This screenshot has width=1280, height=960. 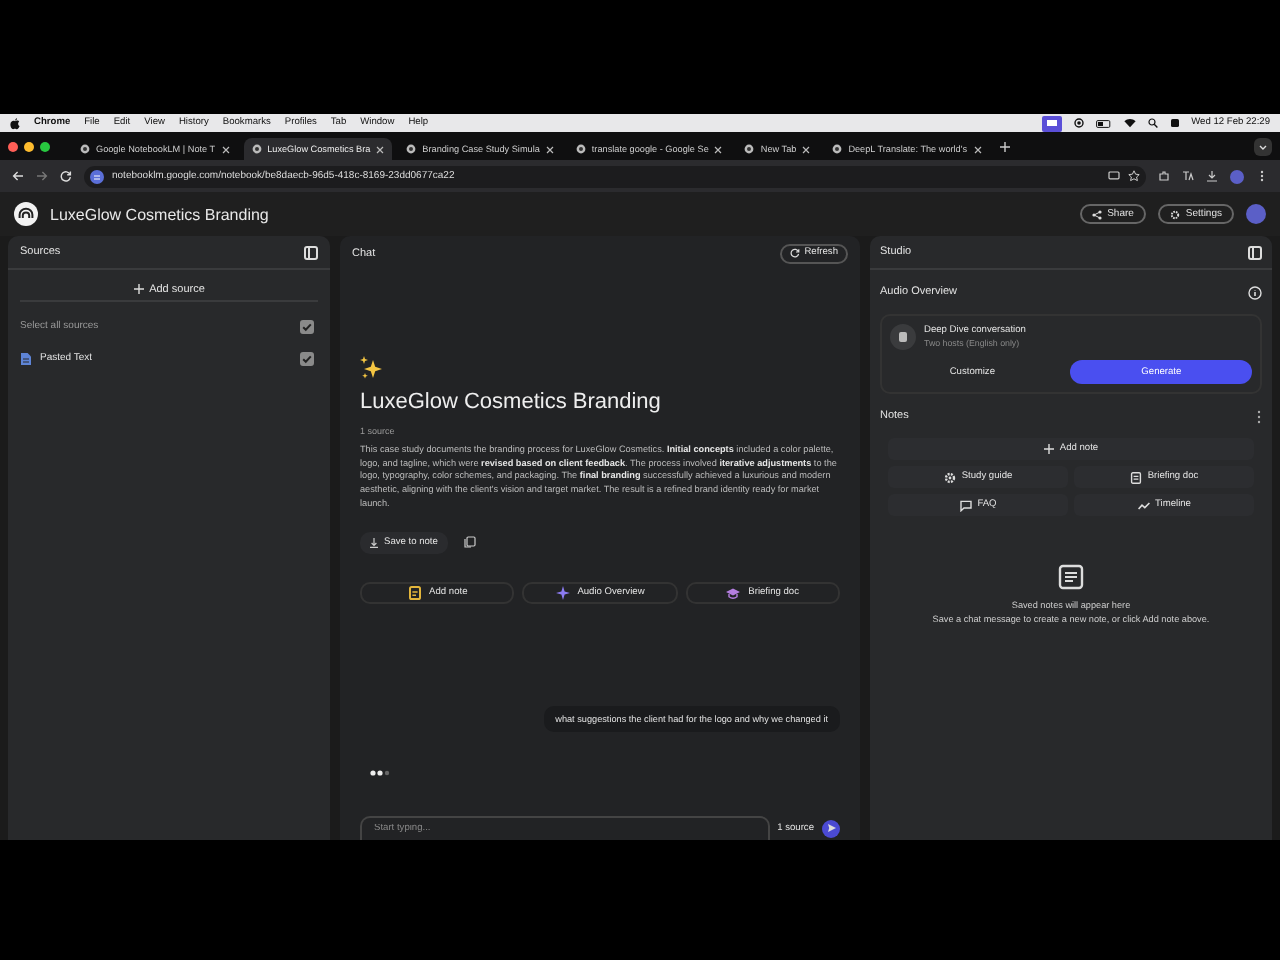 What do you see at coordinates (733, 592) in the screenshot?
I see `graduation-cap-icon` at bounding box center [733, 592].